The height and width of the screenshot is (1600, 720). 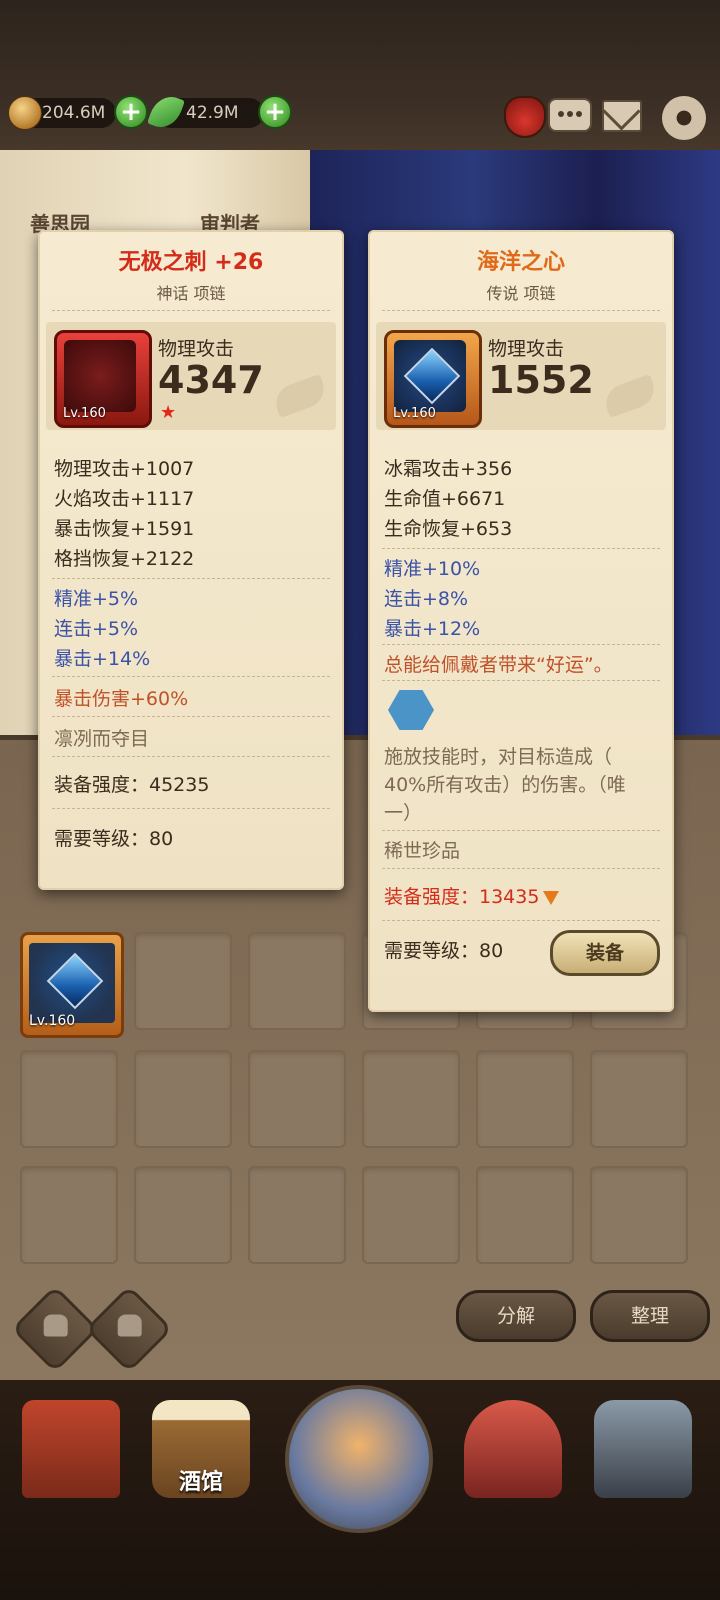 What do you see at coordinates (605, 953) in the screenshot?
I see `equip-button: 装备` at bounding box center [605, 953].